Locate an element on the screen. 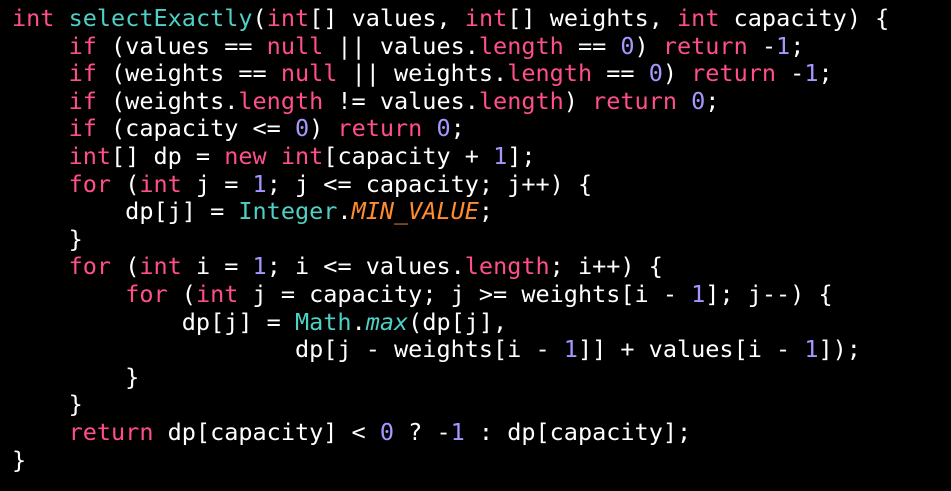 This screenshot has height=491, width=951. code-token: dp[j] = is located at coordinates (125, 212).